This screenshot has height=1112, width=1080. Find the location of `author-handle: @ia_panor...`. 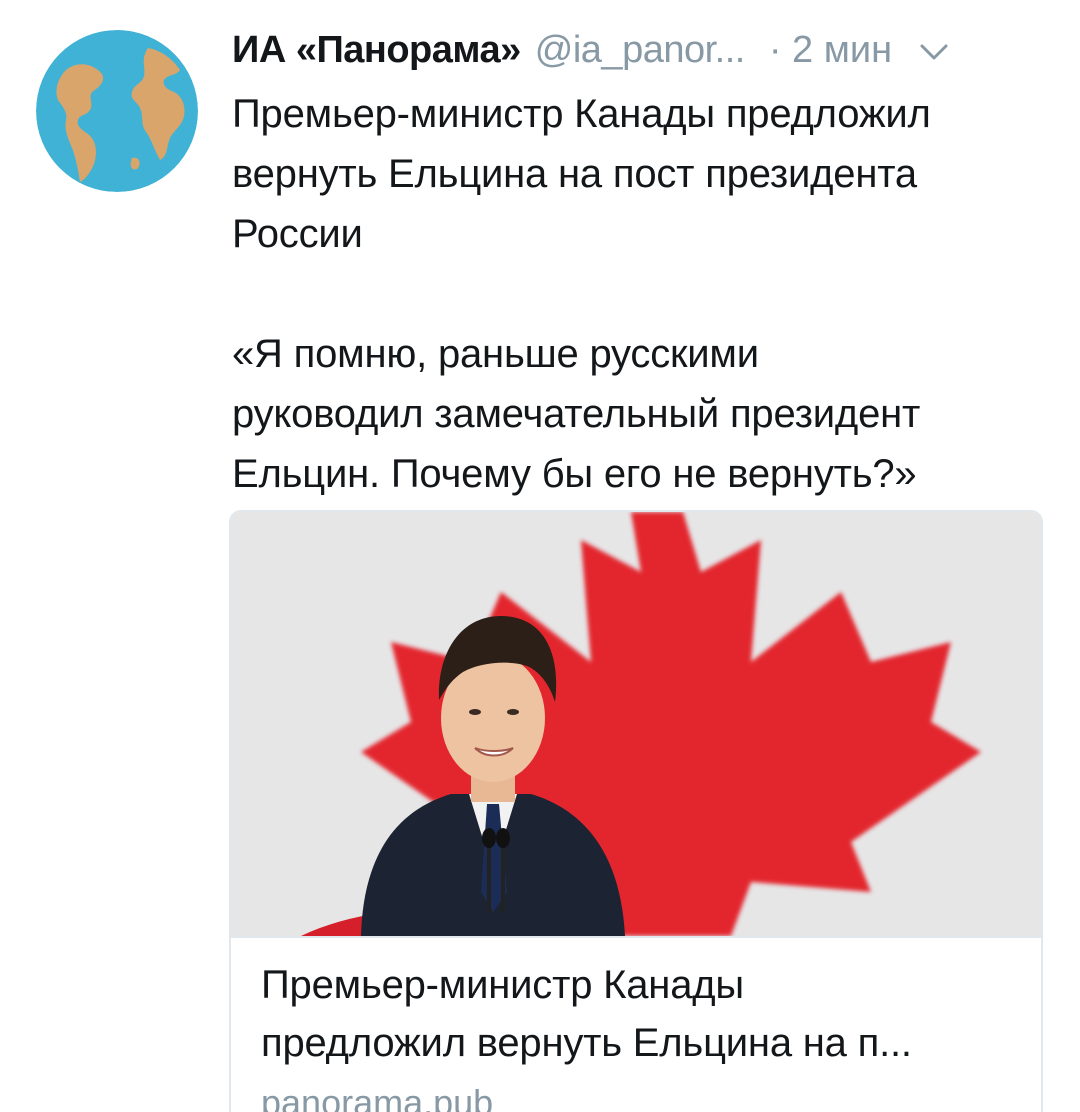

author-handle: @ia_panor... is located at coordinates (640, 50).